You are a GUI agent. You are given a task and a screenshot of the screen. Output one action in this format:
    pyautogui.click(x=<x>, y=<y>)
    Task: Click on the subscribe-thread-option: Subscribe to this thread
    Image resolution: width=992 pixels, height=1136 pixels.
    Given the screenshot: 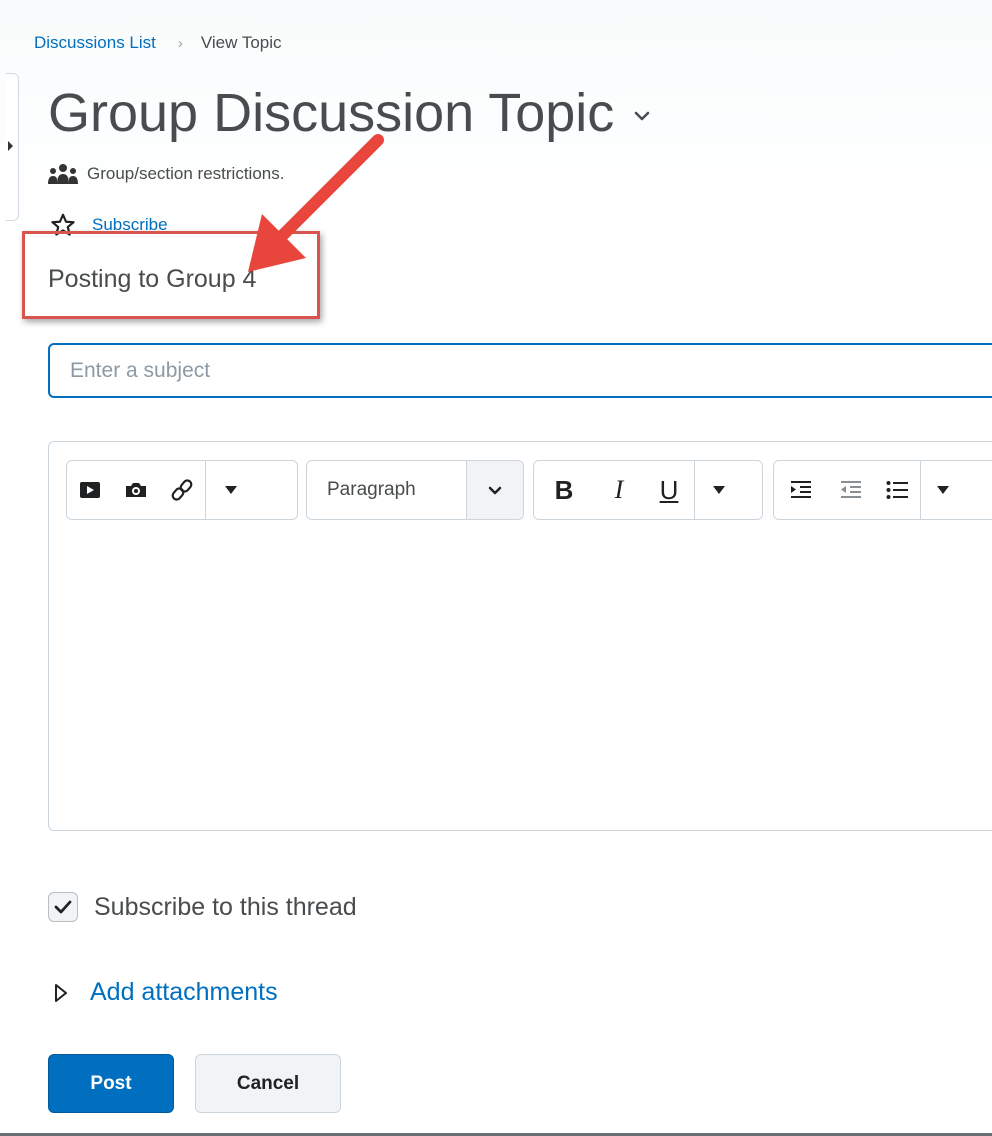 What is the action you would take?
    pyautogui.click(x=202, y=907)
    